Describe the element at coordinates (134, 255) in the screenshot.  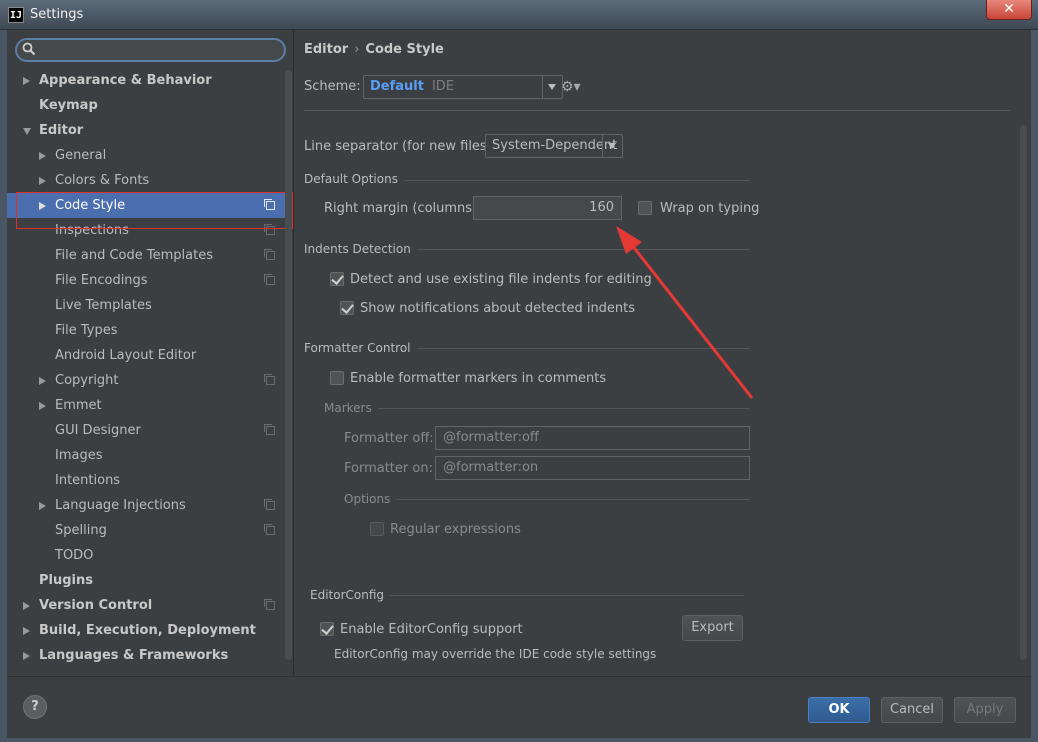
I see `sidebar-item-label: File and Code Templates` at that location.